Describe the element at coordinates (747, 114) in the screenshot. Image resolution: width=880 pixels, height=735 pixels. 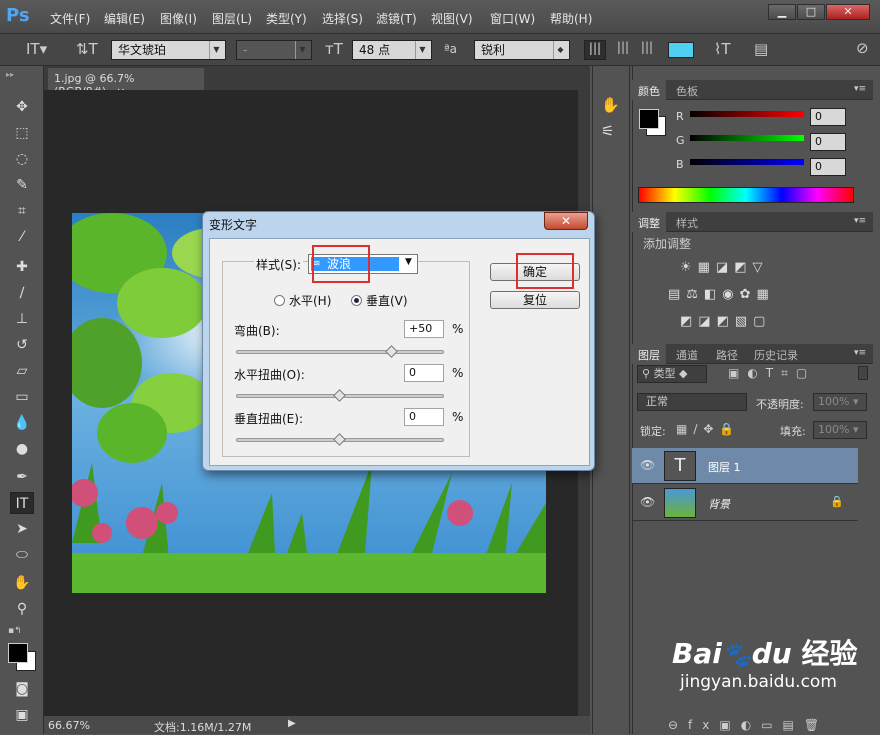
I see `red-slider` at that location.